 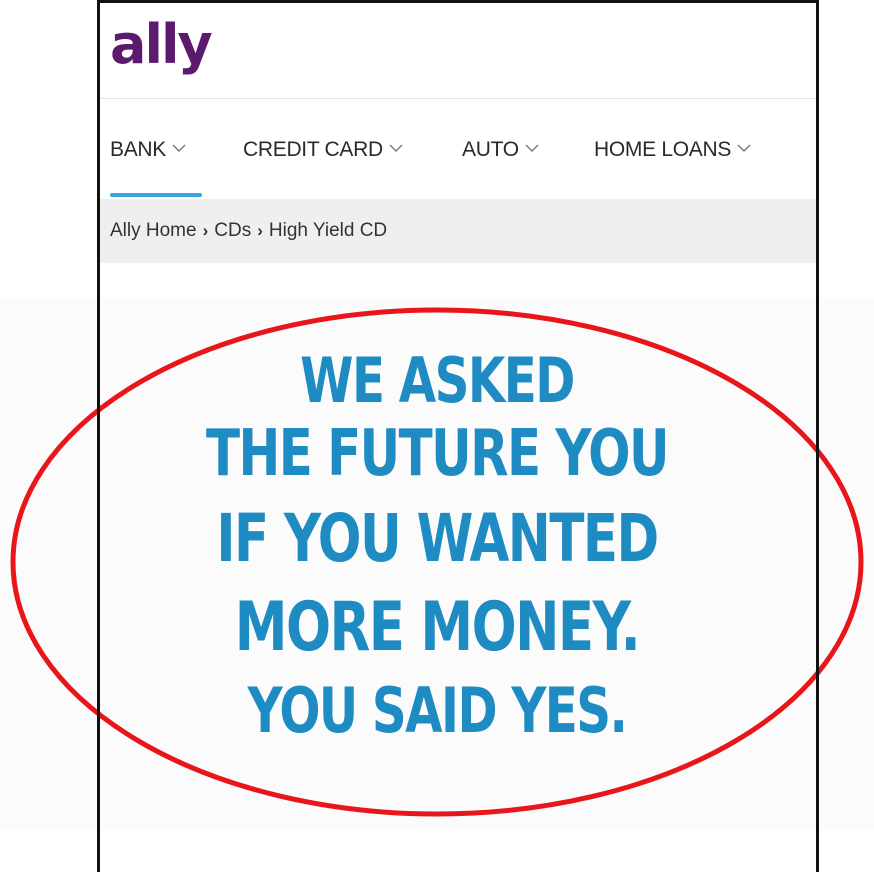 I want to click on nav-item-auto: AUTO, so click(x=500, y=148).